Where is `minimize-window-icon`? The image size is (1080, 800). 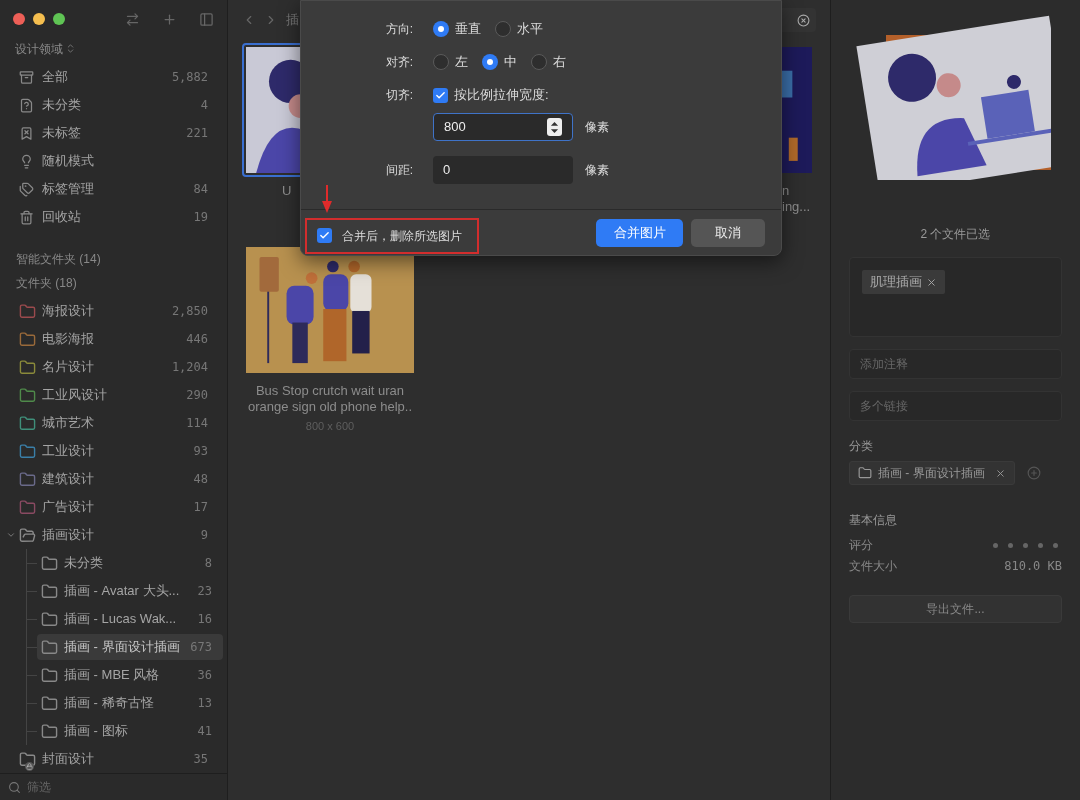 minimize-window-icon is located at coordinates (39, 19).